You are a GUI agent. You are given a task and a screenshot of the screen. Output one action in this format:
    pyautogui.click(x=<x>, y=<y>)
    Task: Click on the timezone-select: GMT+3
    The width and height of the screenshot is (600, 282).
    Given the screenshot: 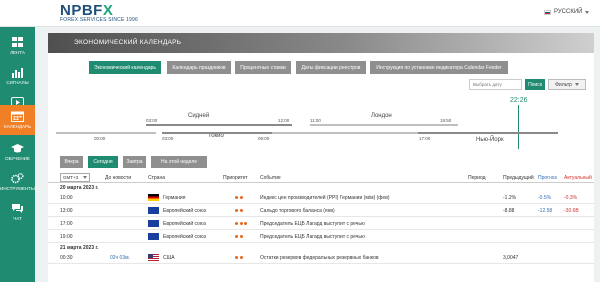 What is the action you would take?
    pyautogui.click(x=75, y=177)
    